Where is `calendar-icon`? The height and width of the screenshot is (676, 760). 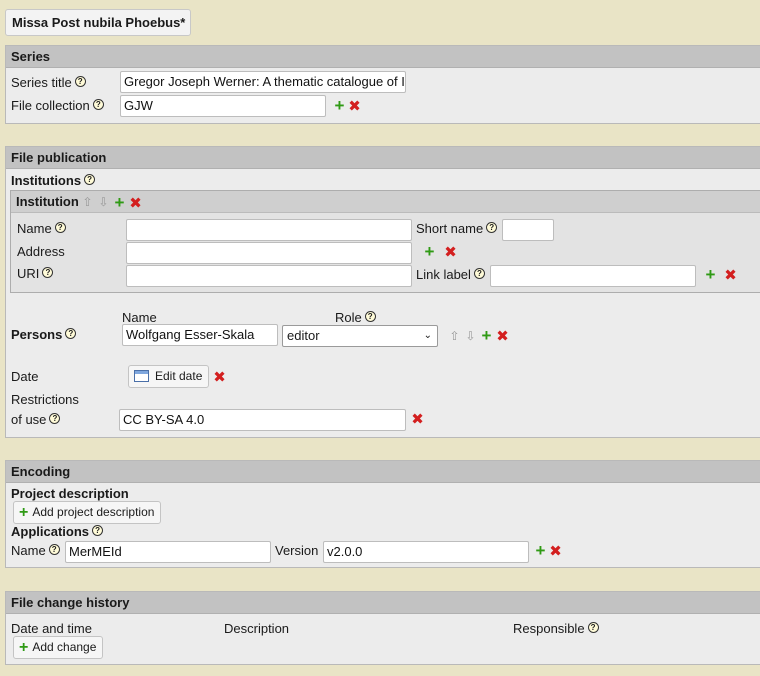
calendar-icon is located at coordinates (141, 376).